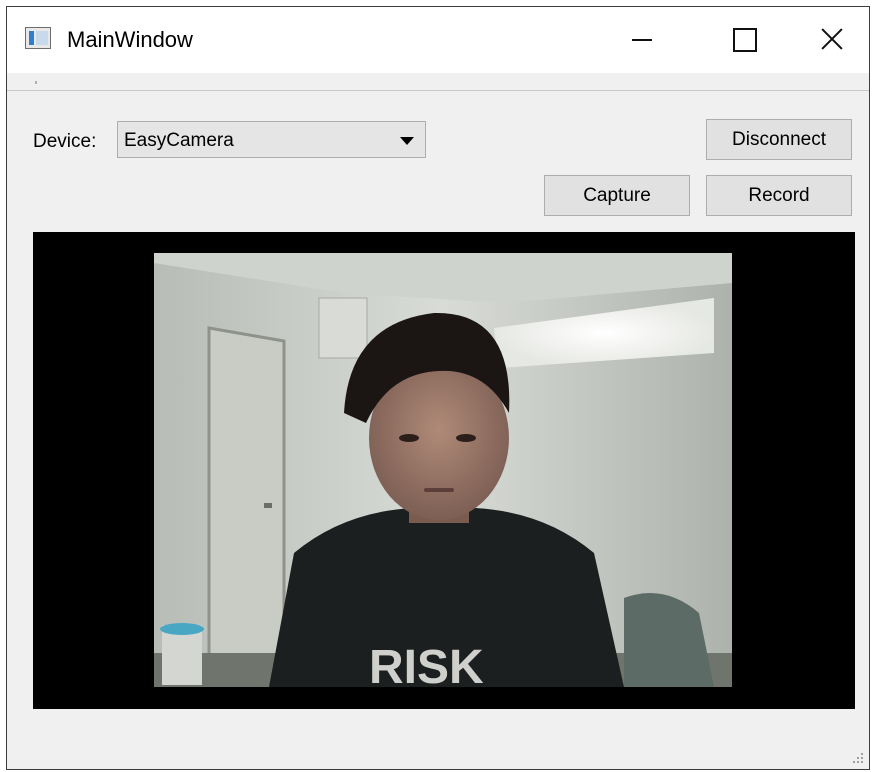 Image resolution: width=876 pixels, height=772 pixels. What do you see at coordinates (271, 139) in the screenshot?
I see `device-select: EasyCamera` at bounding box center [271, 139].